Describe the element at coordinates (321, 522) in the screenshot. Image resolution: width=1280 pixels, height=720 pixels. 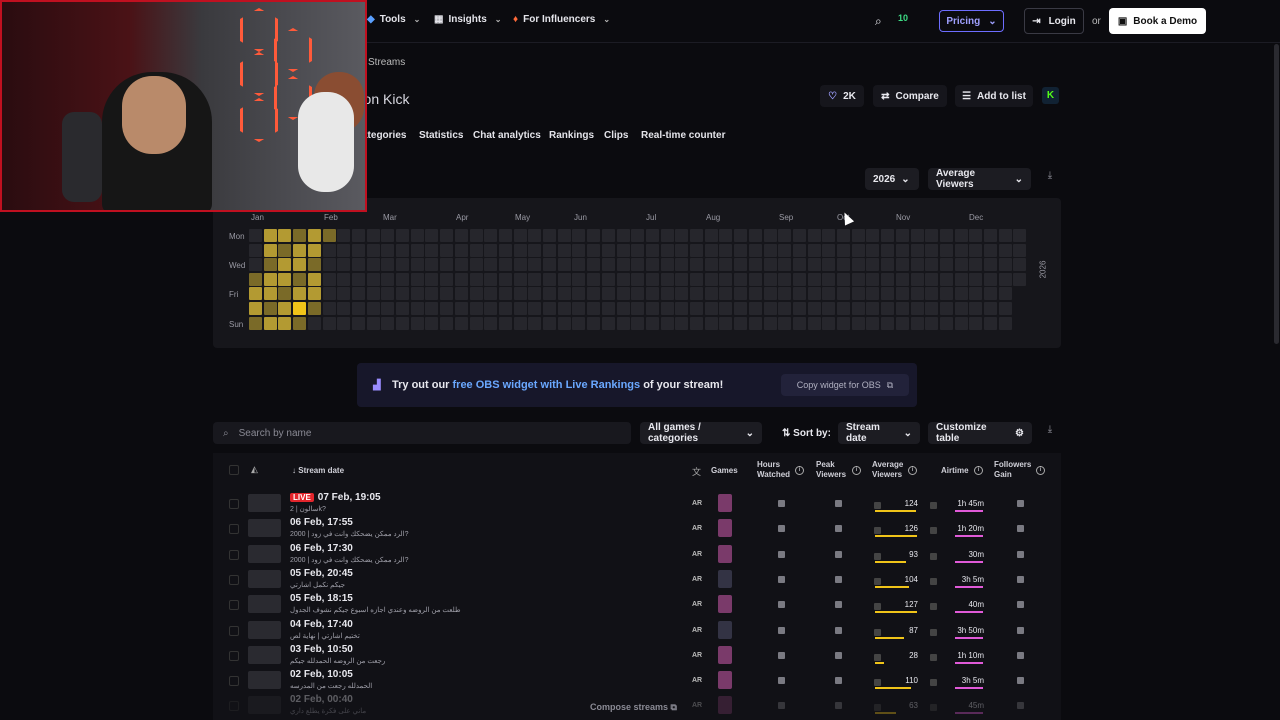
I see `stream-date: 06 Feb, 17:55` at that location.